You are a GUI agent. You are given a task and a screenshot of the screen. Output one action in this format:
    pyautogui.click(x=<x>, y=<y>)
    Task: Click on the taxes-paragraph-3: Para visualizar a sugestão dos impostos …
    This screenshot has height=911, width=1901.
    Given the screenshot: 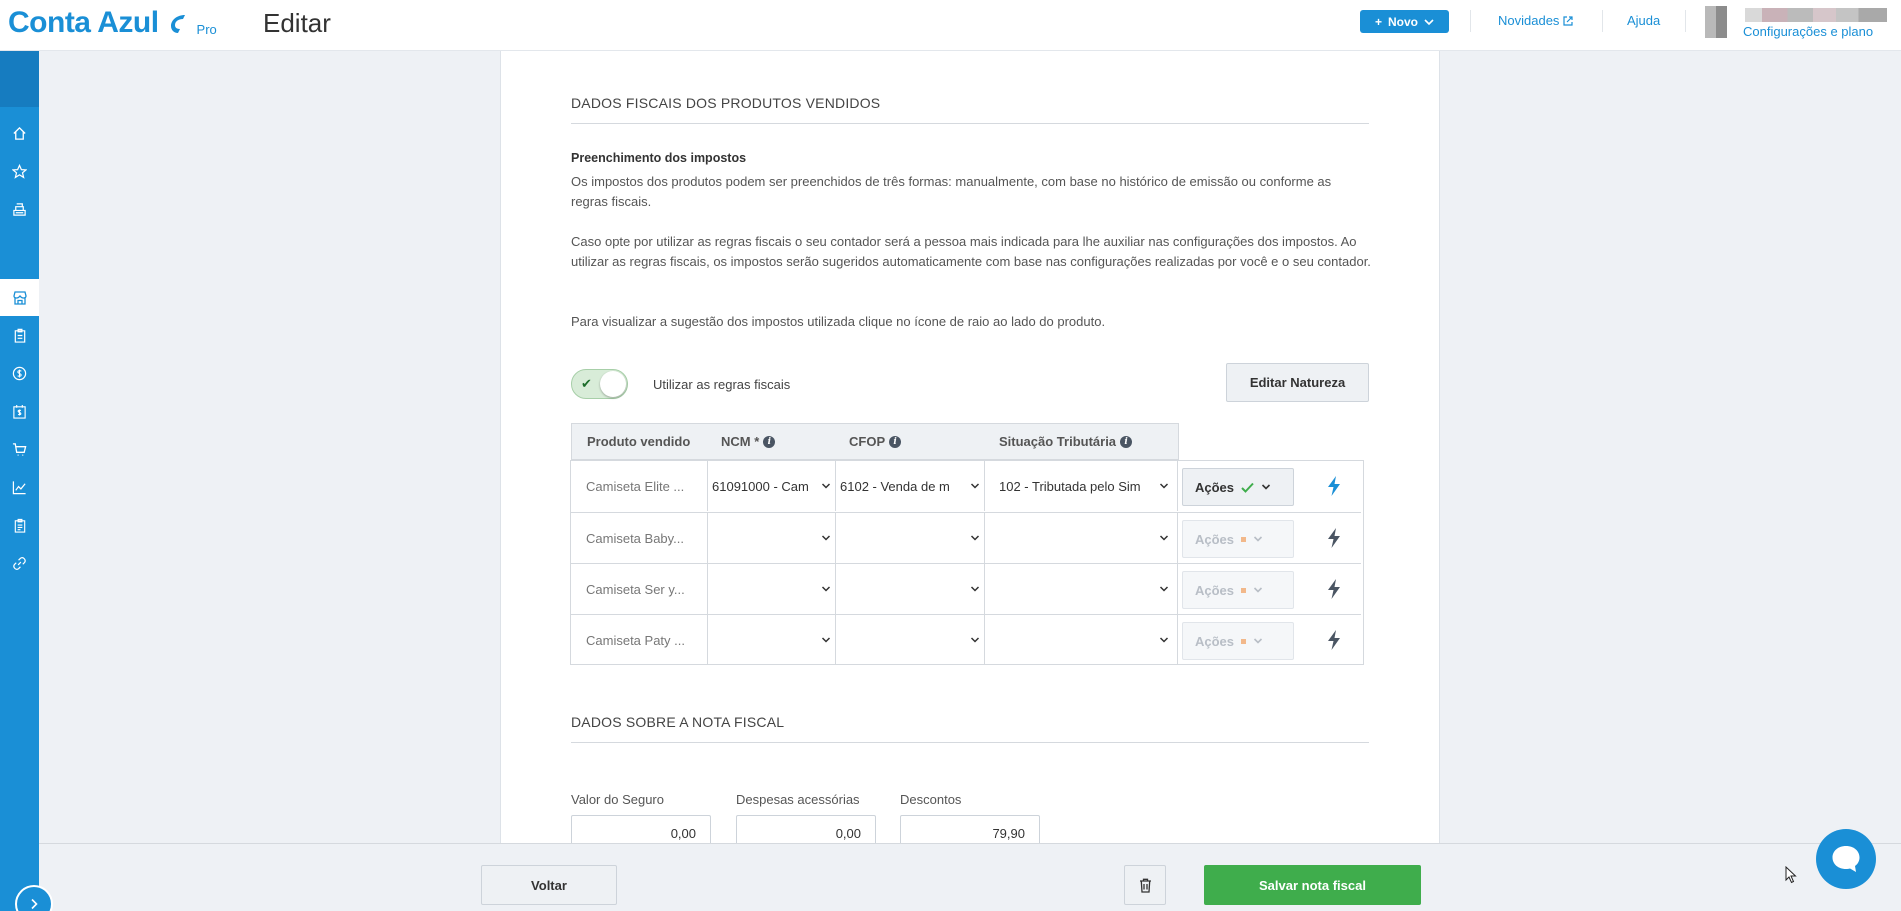 What is the action you would take?
    pyautogui.click(x=838, y=321)
    